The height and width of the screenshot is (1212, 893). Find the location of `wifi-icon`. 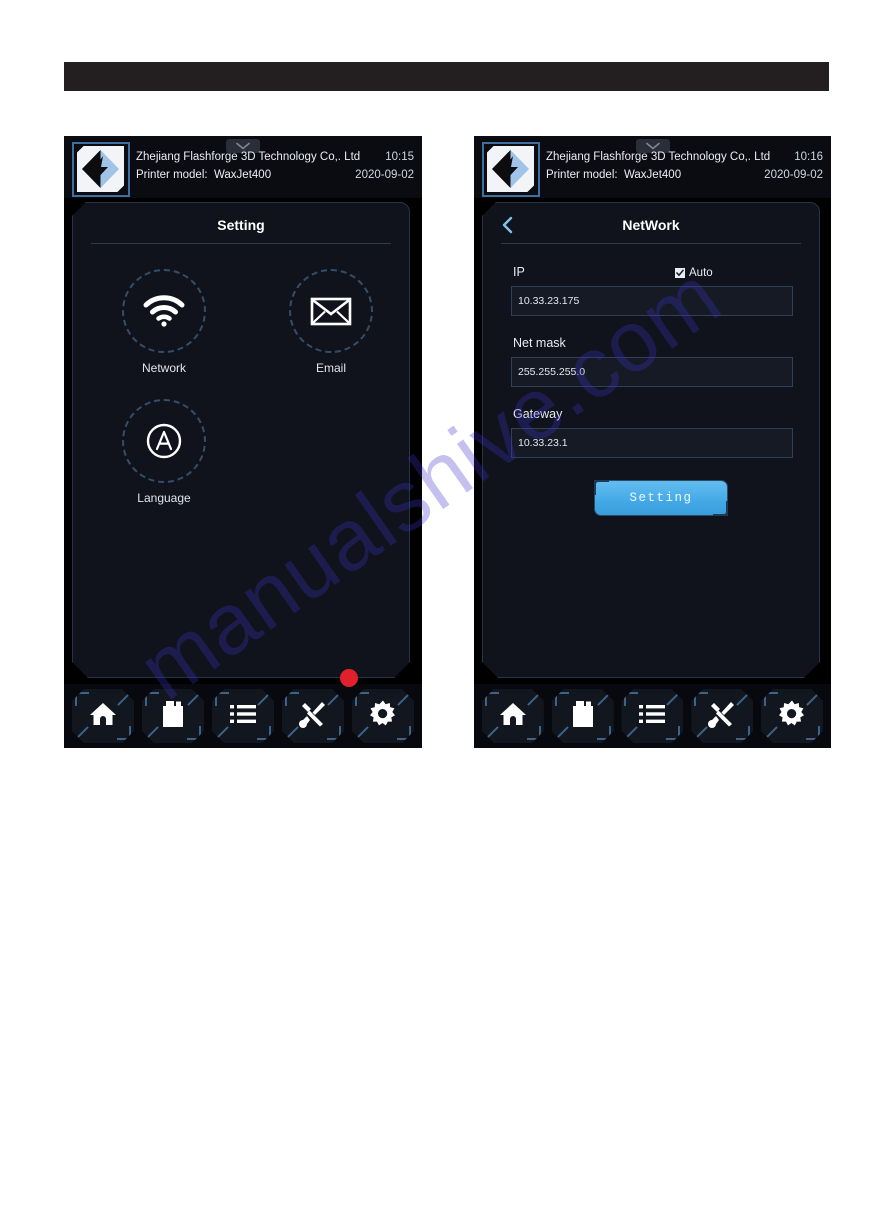

wifi-icon is located at coordinates (164, 311).